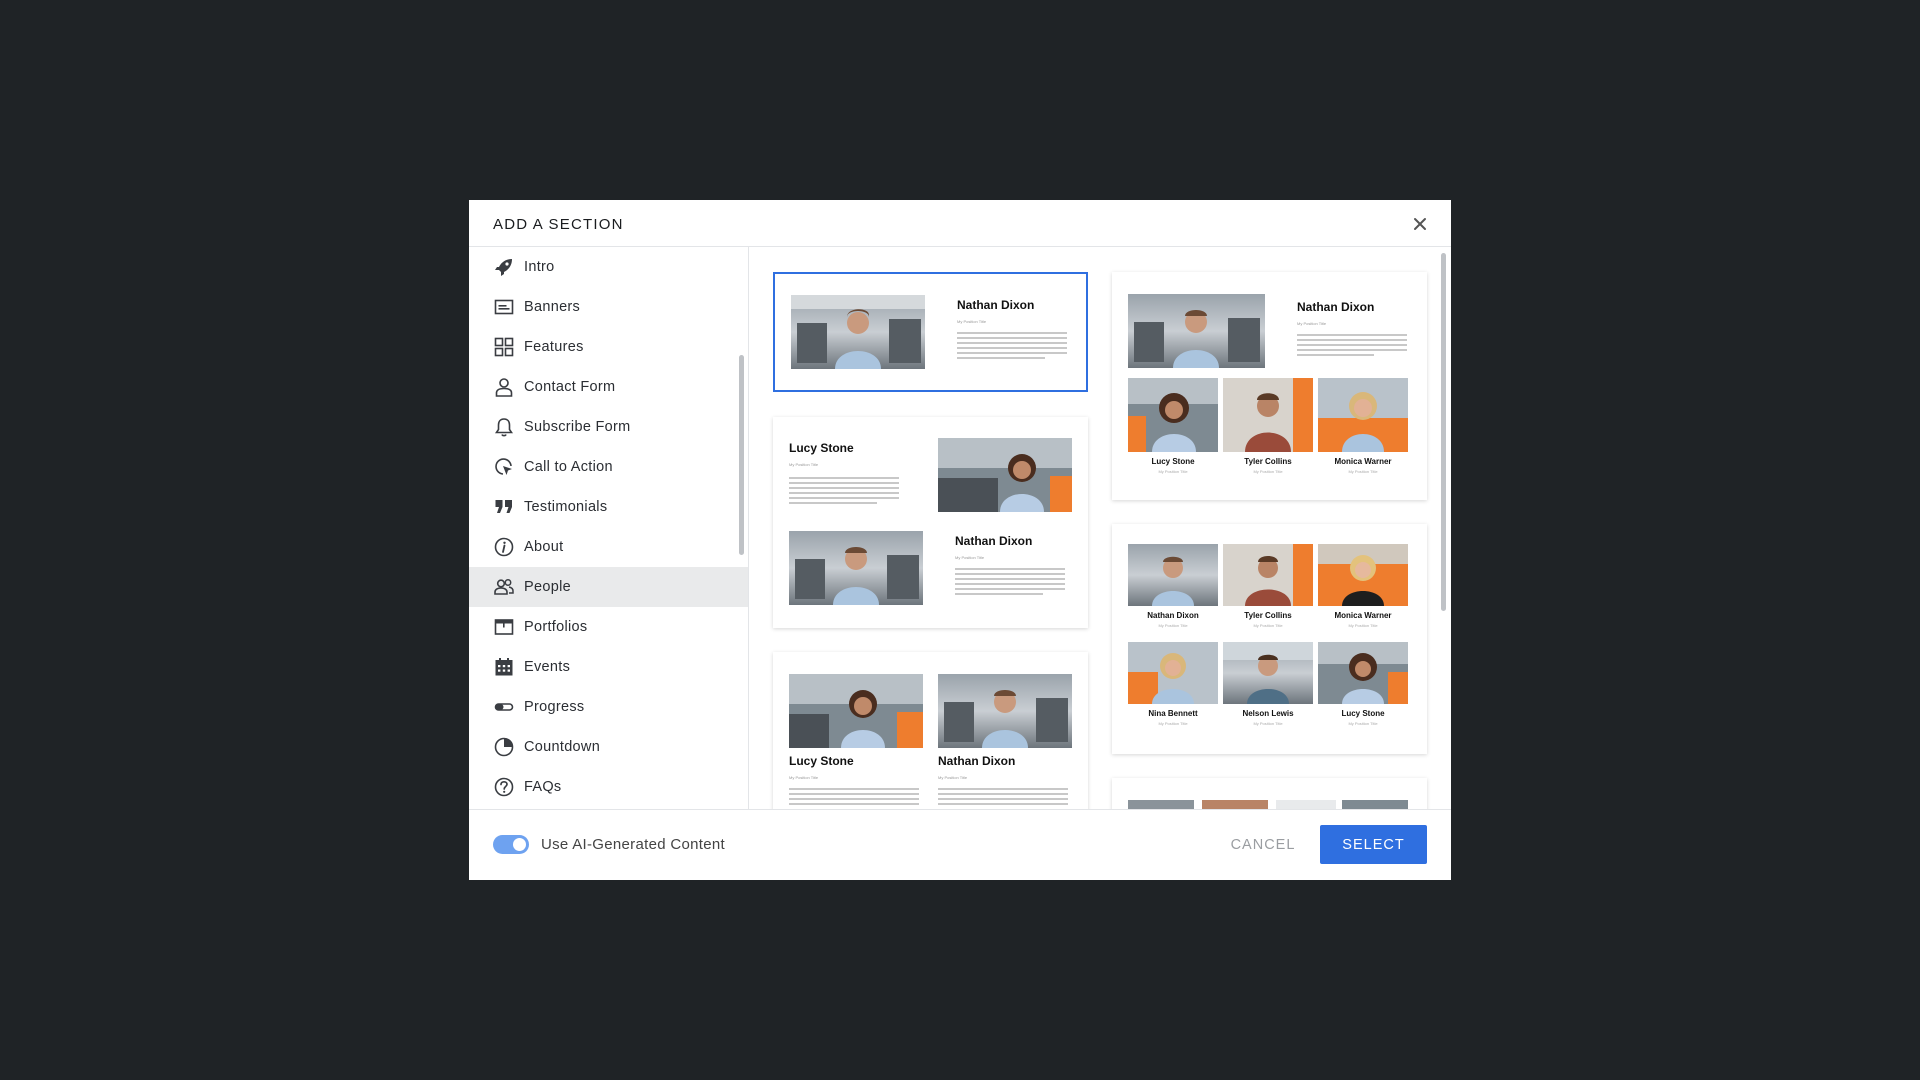  What do you see at coordinates (547, 667) in the screenshot?
I see `sidebar-item-label: Events` at bounding box center [547, 667].